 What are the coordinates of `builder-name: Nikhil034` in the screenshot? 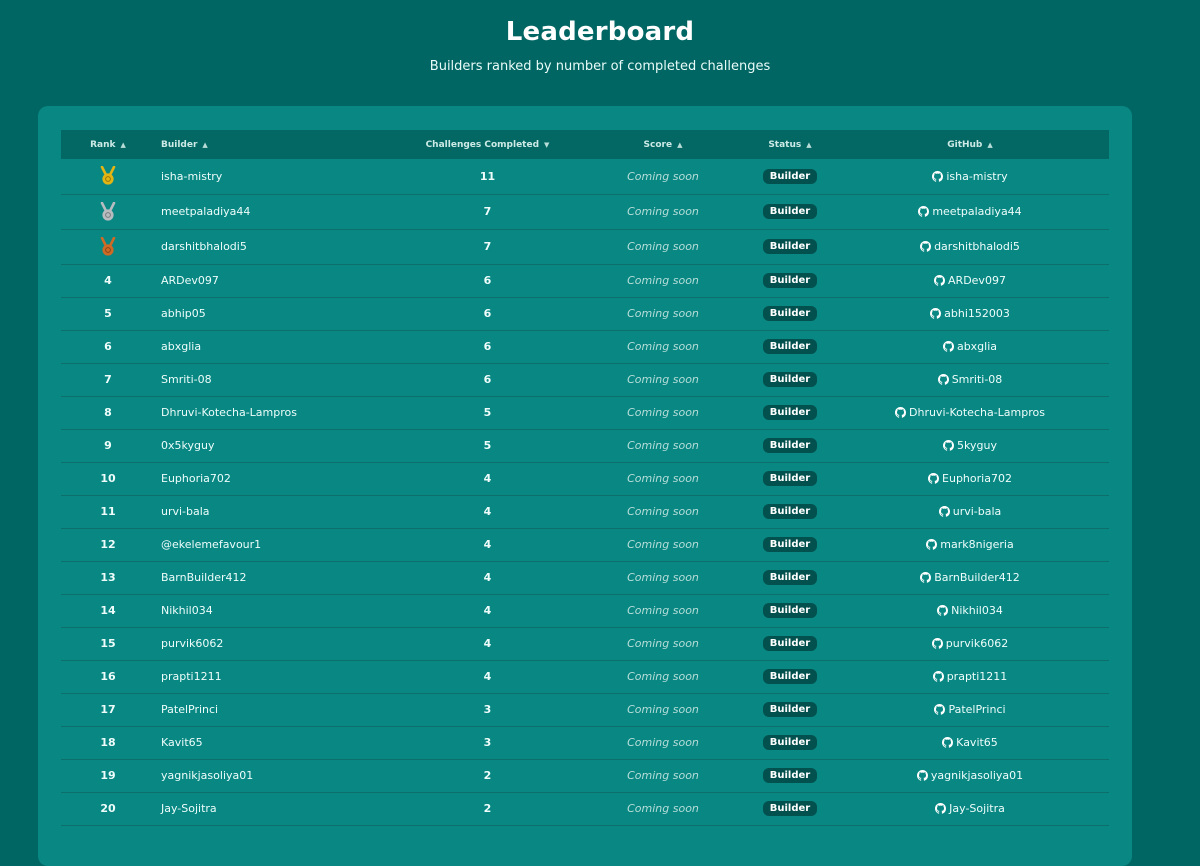 It's located at (276, 610).